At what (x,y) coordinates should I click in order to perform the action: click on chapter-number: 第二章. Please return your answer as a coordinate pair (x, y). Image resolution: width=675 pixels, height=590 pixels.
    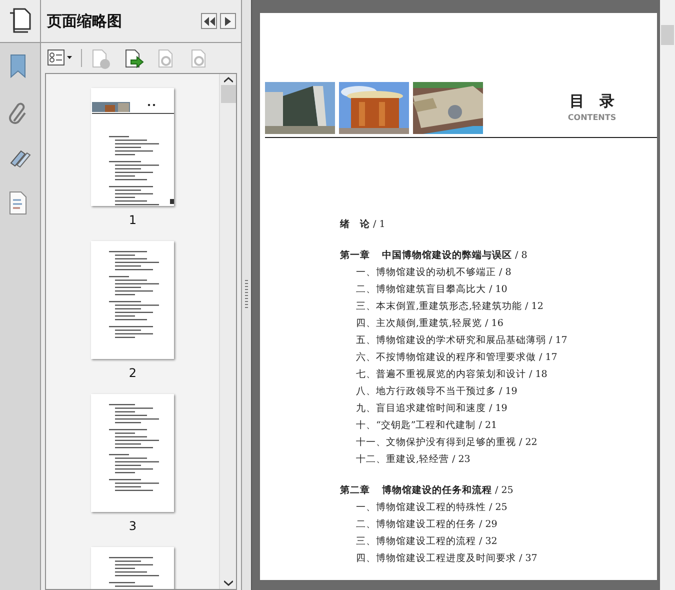
    Looking at the image, I should click on (355, 491).